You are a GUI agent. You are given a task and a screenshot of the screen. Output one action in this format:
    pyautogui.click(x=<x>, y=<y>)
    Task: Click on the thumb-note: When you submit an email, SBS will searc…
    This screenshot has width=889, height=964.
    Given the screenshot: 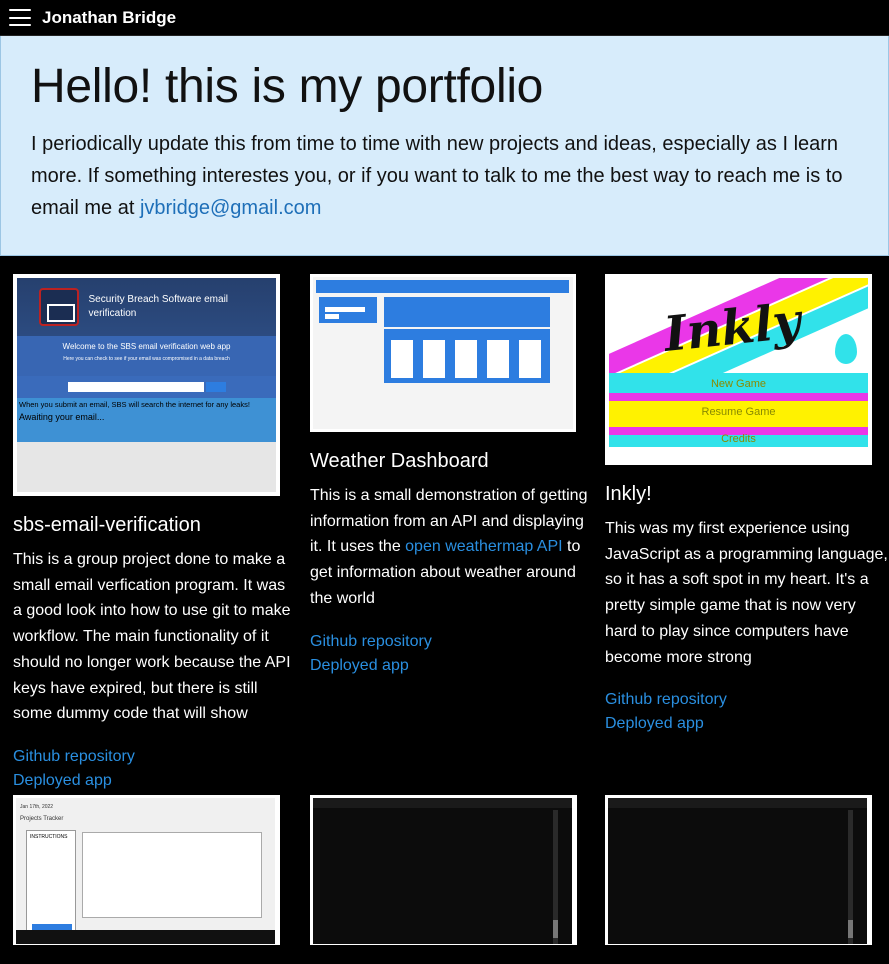 What is the action you would take?
    pyautogui.click(x=134, y=404)
    